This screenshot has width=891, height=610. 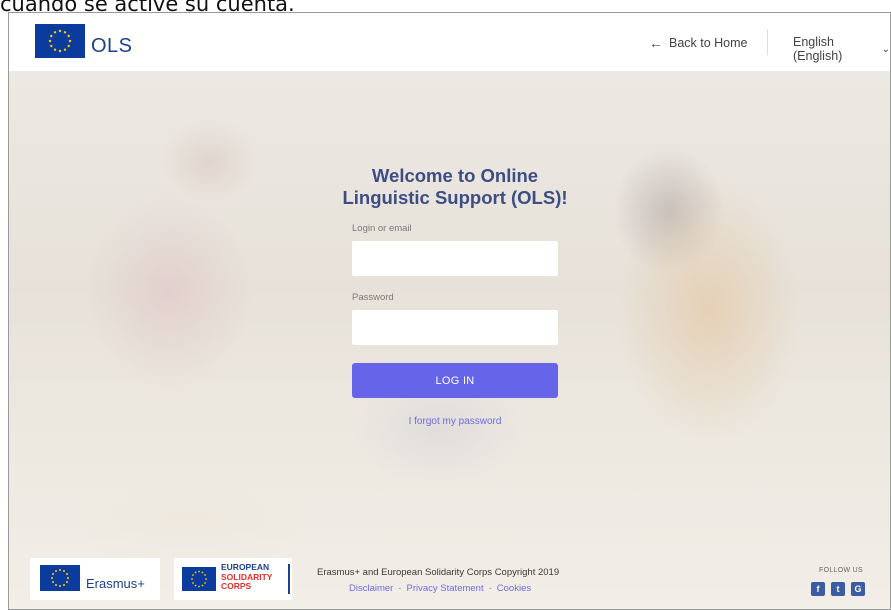 I want to click on back-to-home-label: Back to Home, so click(x=708, y=43).